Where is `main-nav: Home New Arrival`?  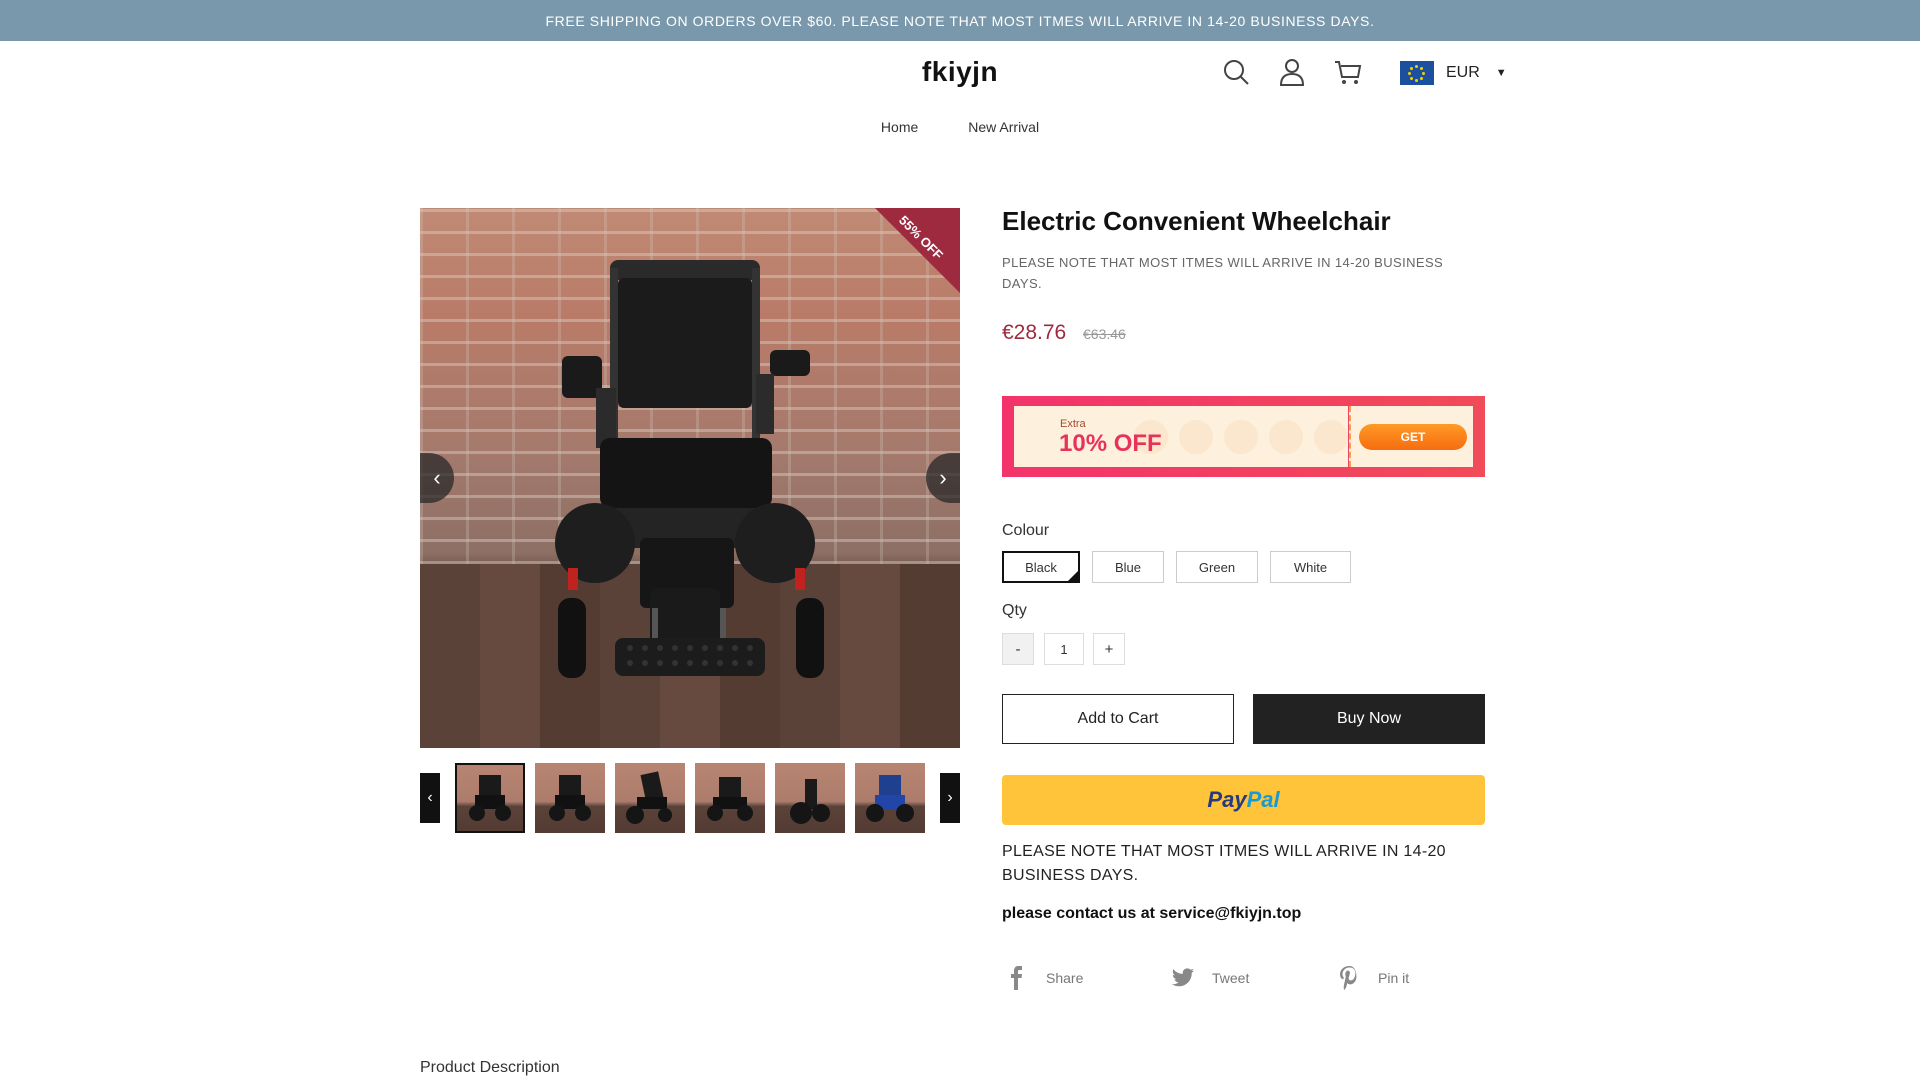
main-nav: Home New Arrival is located at coordinates (960, 127).